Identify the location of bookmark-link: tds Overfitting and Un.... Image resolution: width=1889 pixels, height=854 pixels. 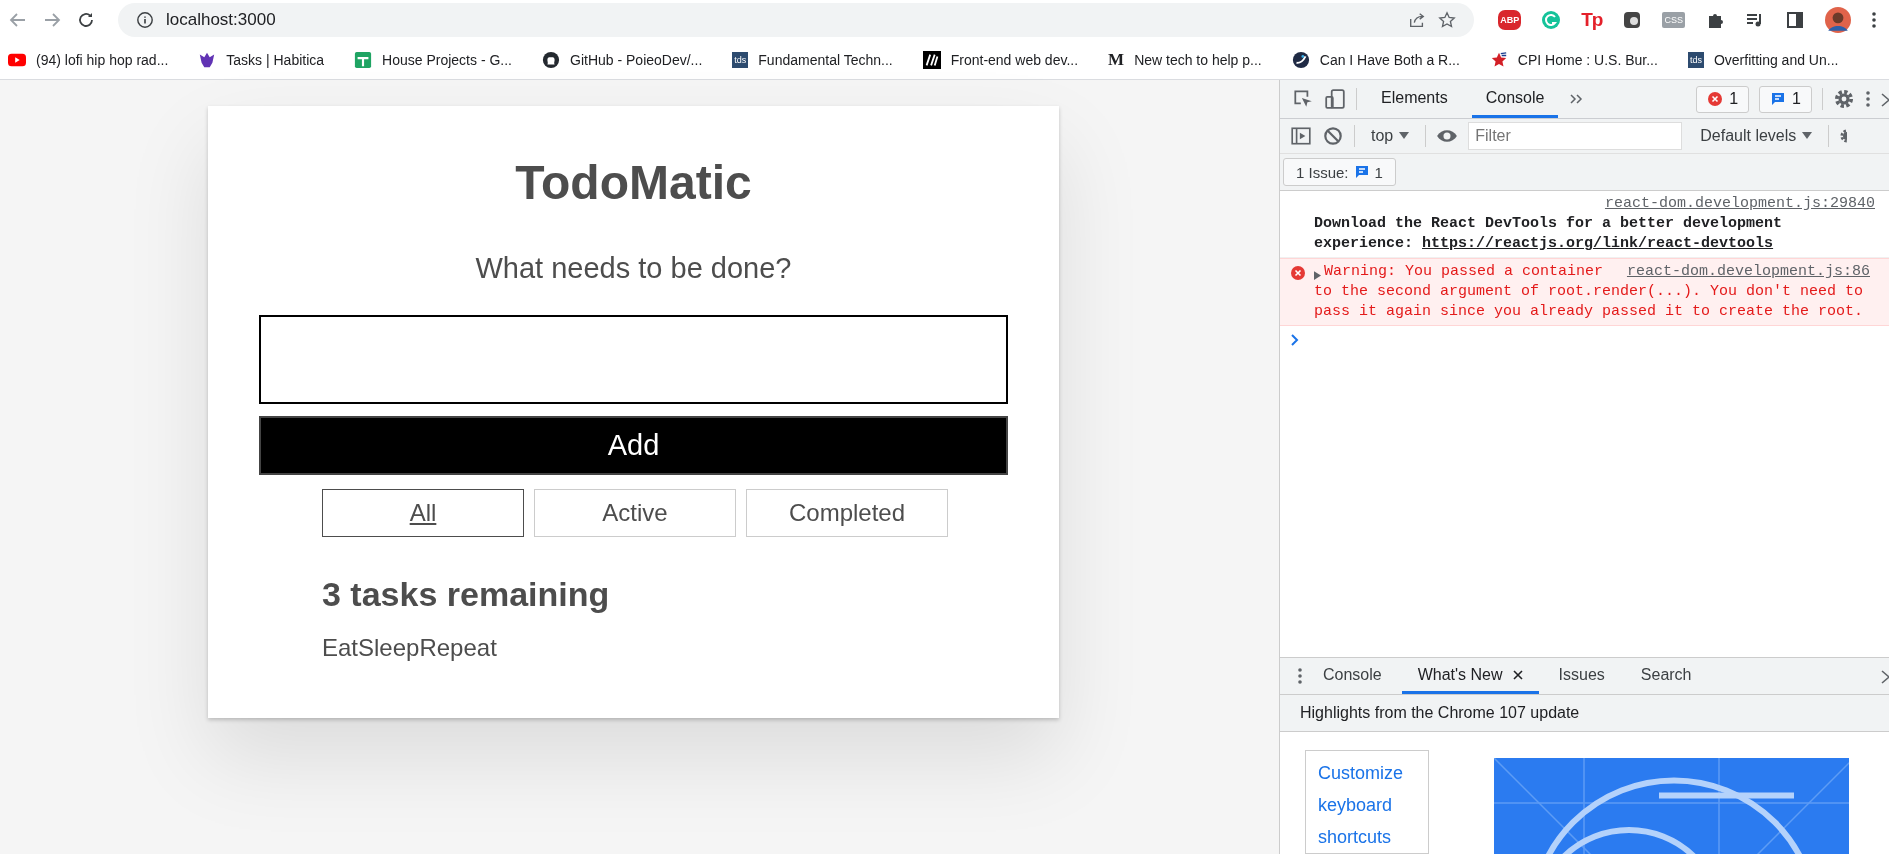
(1763, 59).